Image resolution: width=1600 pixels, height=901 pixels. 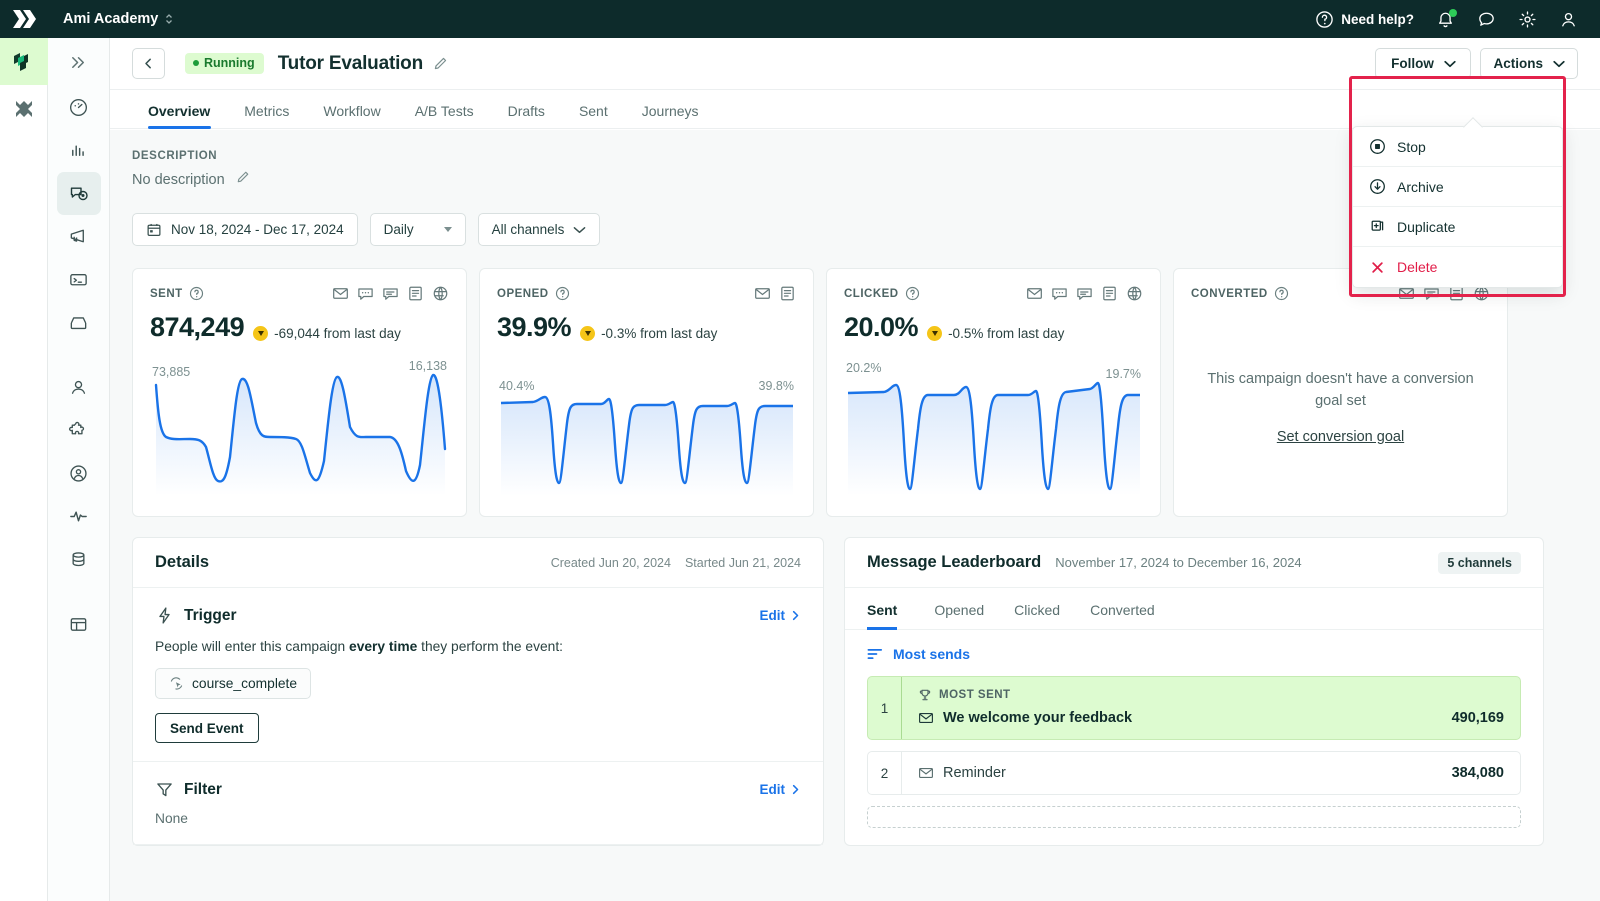 I want to click on sidebar-item-dashboard, so click(x=79, y=107).